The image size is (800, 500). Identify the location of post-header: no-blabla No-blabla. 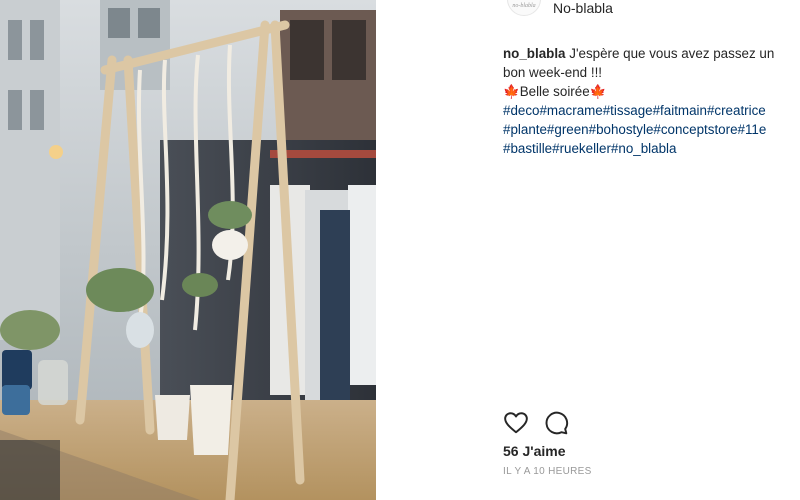
(588, 15).